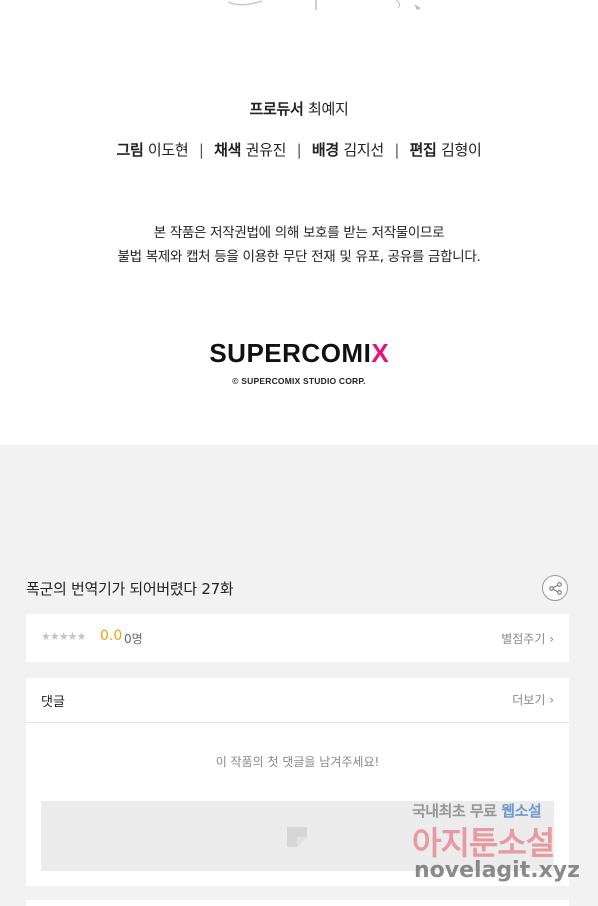  What do you see at coordinates (276, 109) in the screenshot?
I see `producer-role: 프로듀서` at bounding box center [276, 109].